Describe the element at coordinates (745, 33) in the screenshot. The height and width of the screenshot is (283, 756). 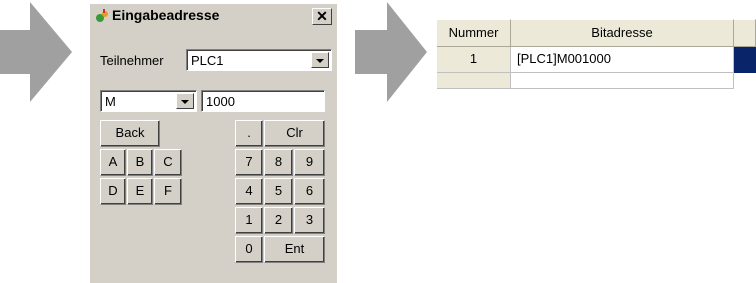
I see `column-header-extra` at that location.